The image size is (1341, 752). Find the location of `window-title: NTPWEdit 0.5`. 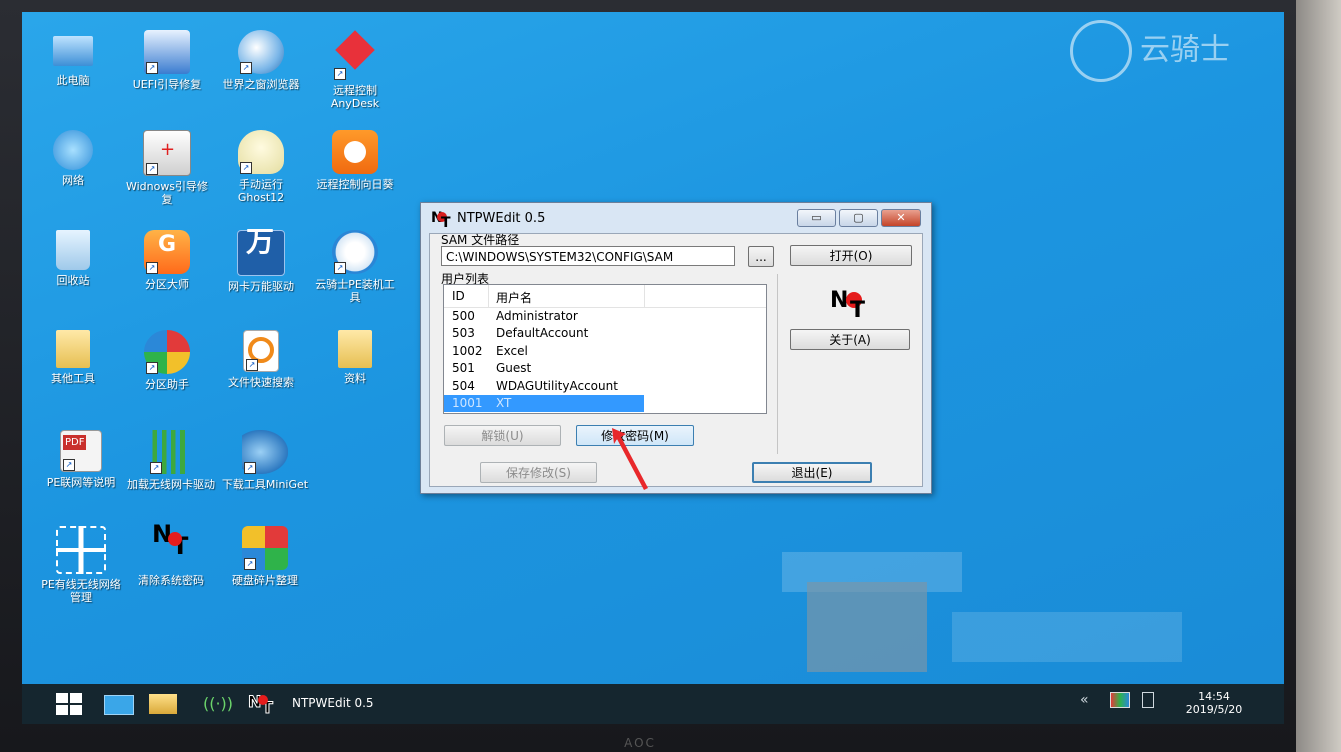

window-title: NTPWEdit 0.5 is located at coordinates (501, 218).